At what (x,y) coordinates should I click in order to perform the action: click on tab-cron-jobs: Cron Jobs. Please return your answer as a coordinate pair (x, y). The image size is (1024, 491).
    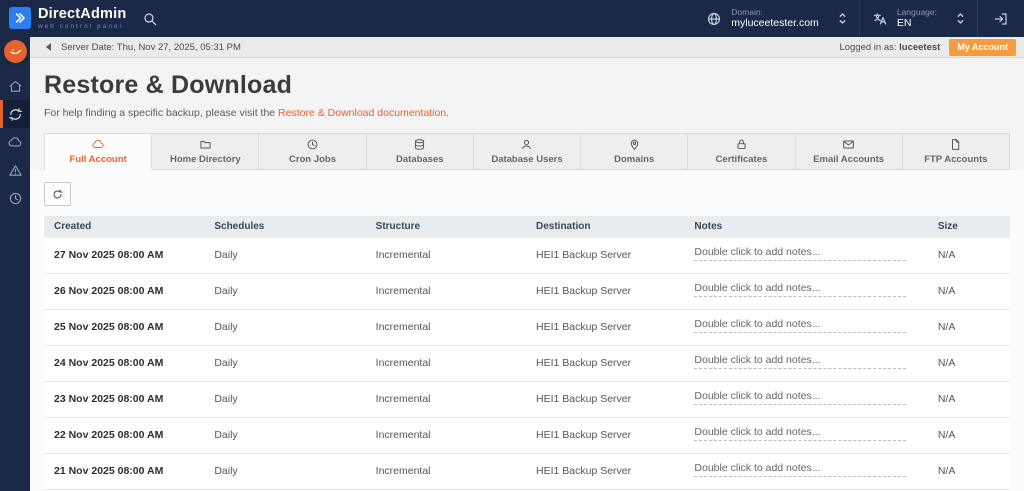
    Looking at the image, I should click on (313, 152).